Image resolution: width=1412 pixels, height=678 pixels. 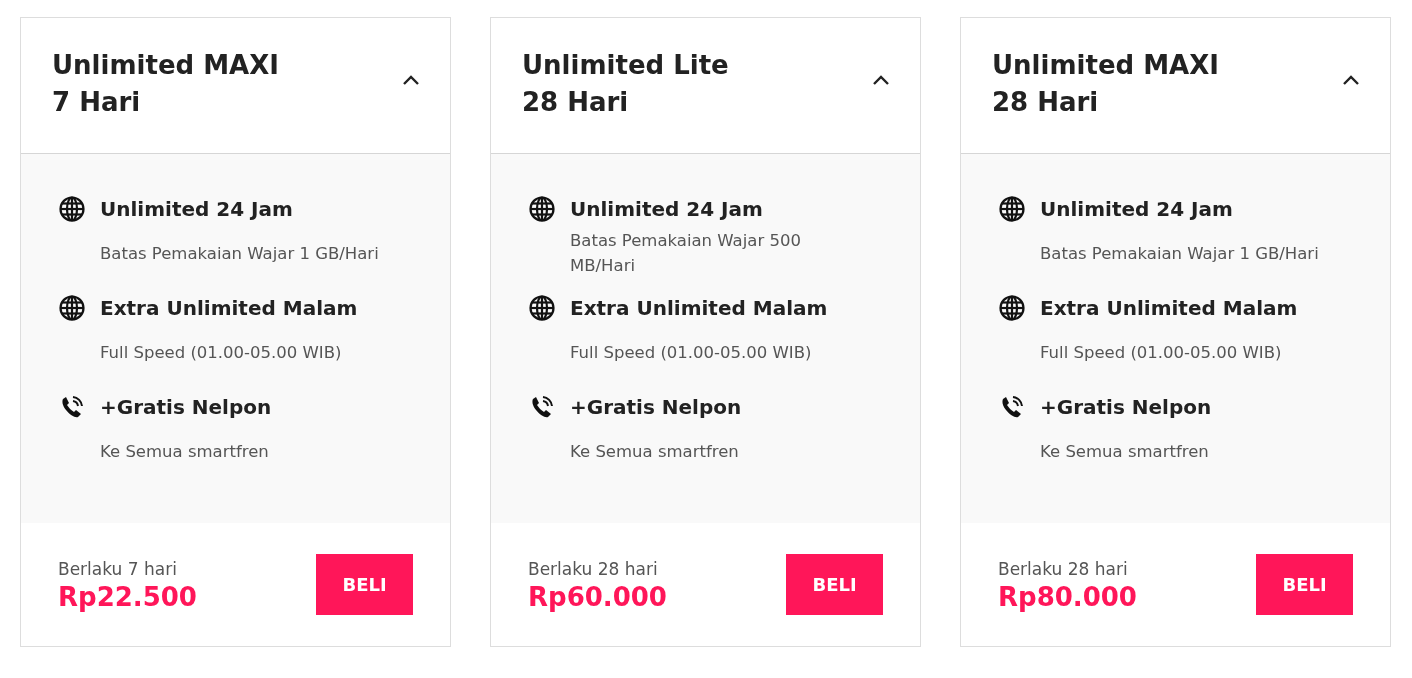 What do you see at coordinates (1105, 84) in the screenshot?
I see `plan-title: Unlimited MAXI 28 Hari` at bounding box center [1105, 84].